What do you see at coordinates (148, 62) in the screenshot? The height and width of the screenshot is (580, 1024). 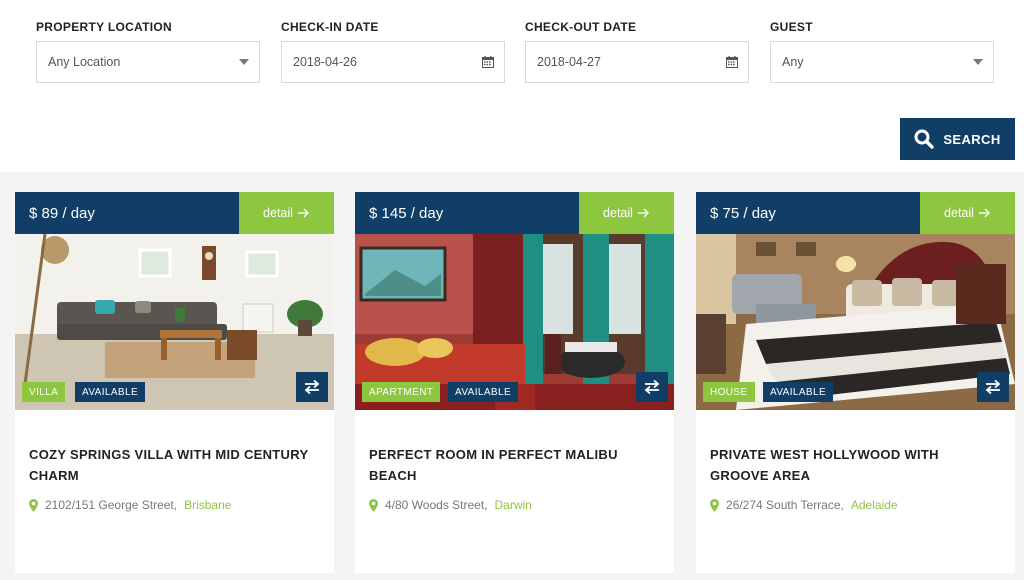 I see `property-location-select: Any Location` at bounding box center [148, 62].